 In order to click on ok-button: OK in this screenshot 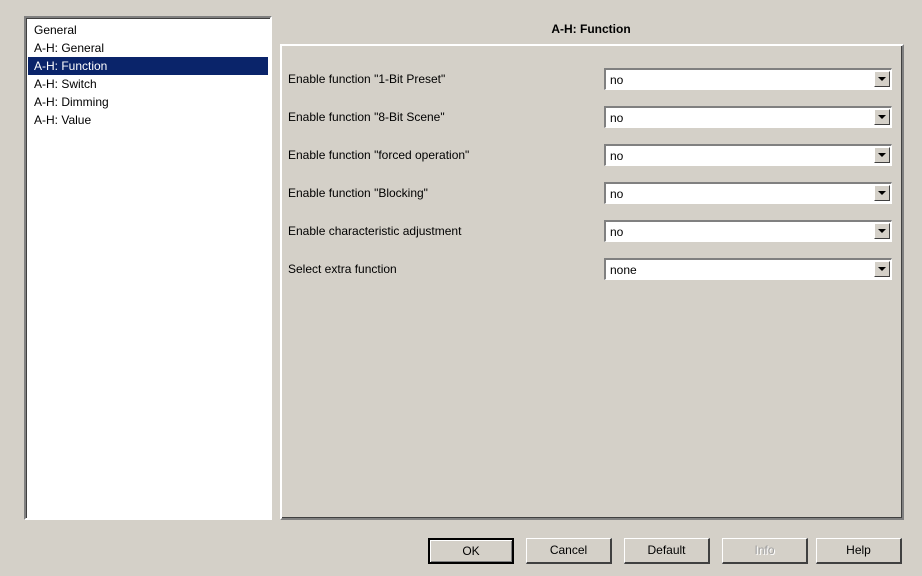, I will do `click(471, 551)`.